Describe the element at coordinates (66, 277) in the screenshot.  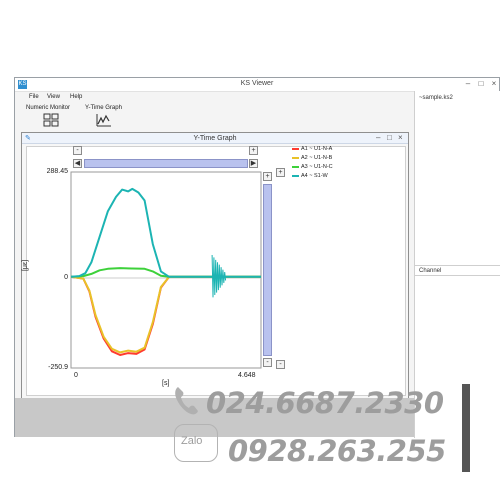
I see `y-tick-zero: 0` at that location.